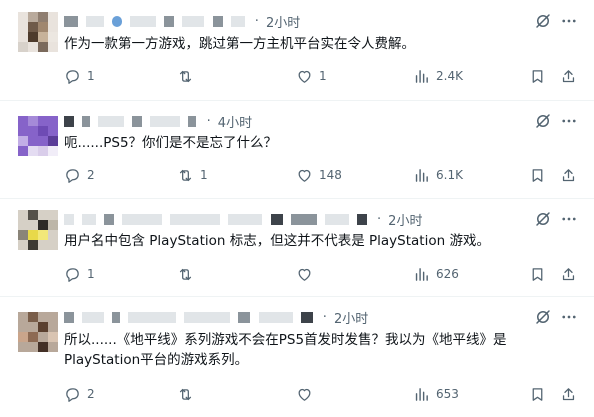  I want to click on like-count: 148, so click(330, 175).